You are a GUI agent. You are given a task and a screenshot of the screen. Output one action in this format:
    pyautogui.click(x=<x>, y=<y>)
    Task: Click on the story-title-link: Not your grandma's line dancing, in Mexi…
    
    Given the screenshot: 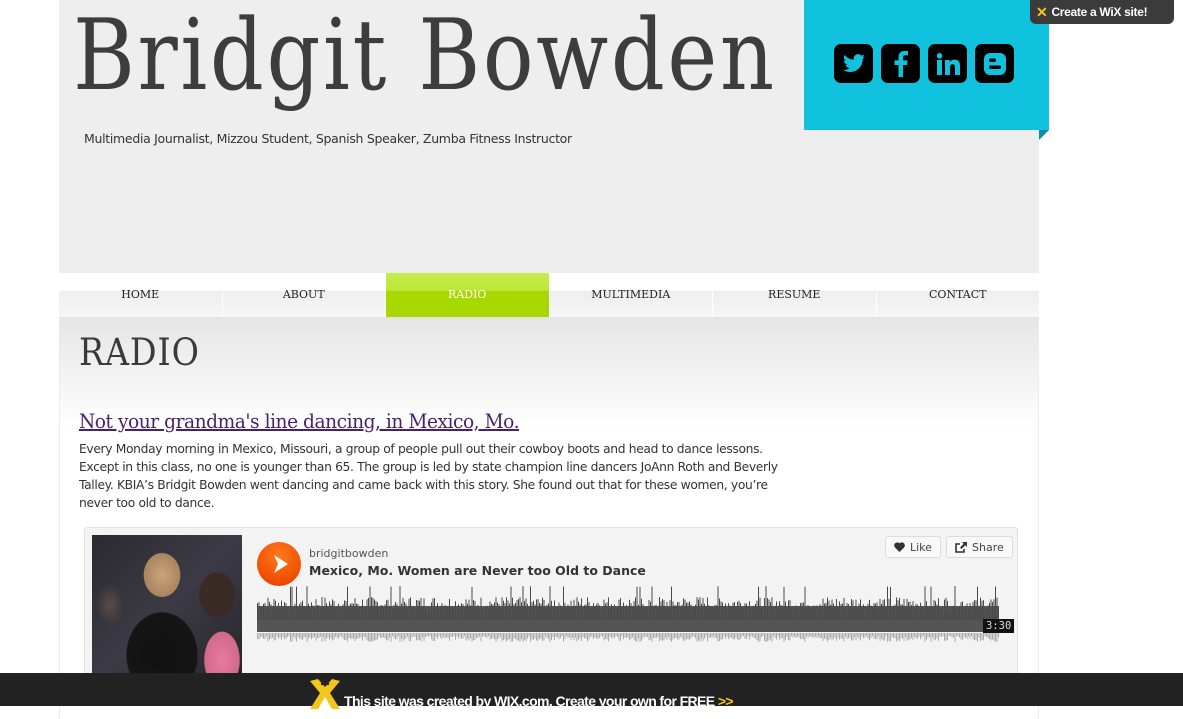 What is the action you would take?
    pyautogui.click(x=299, y=421)
    